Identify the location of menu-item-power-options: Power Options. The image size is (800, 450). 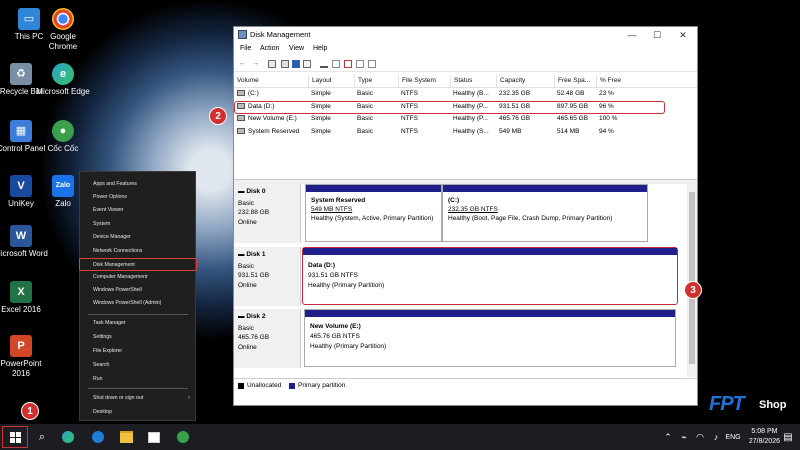
(137, 197).